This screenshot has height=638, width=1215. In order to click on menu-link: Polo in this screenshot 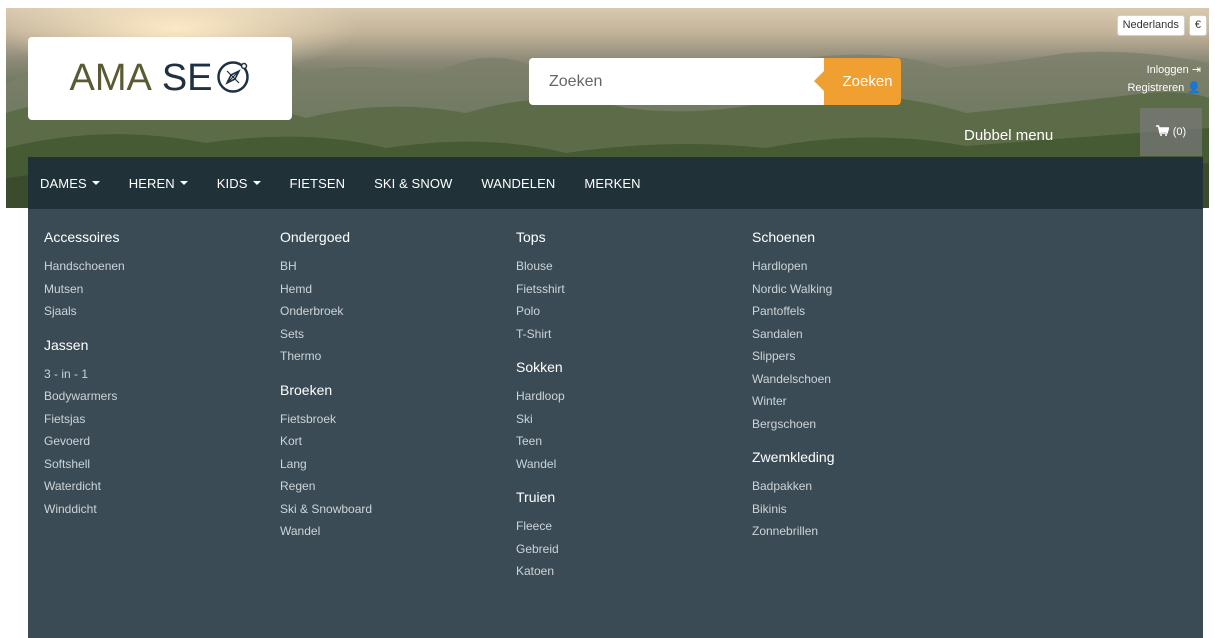, I will do `click(631, 311)`.